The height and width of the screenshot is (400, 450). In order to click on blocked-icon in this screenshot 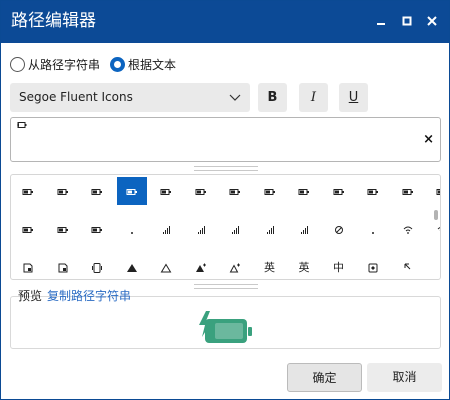, I will do `click(338, 230)`.